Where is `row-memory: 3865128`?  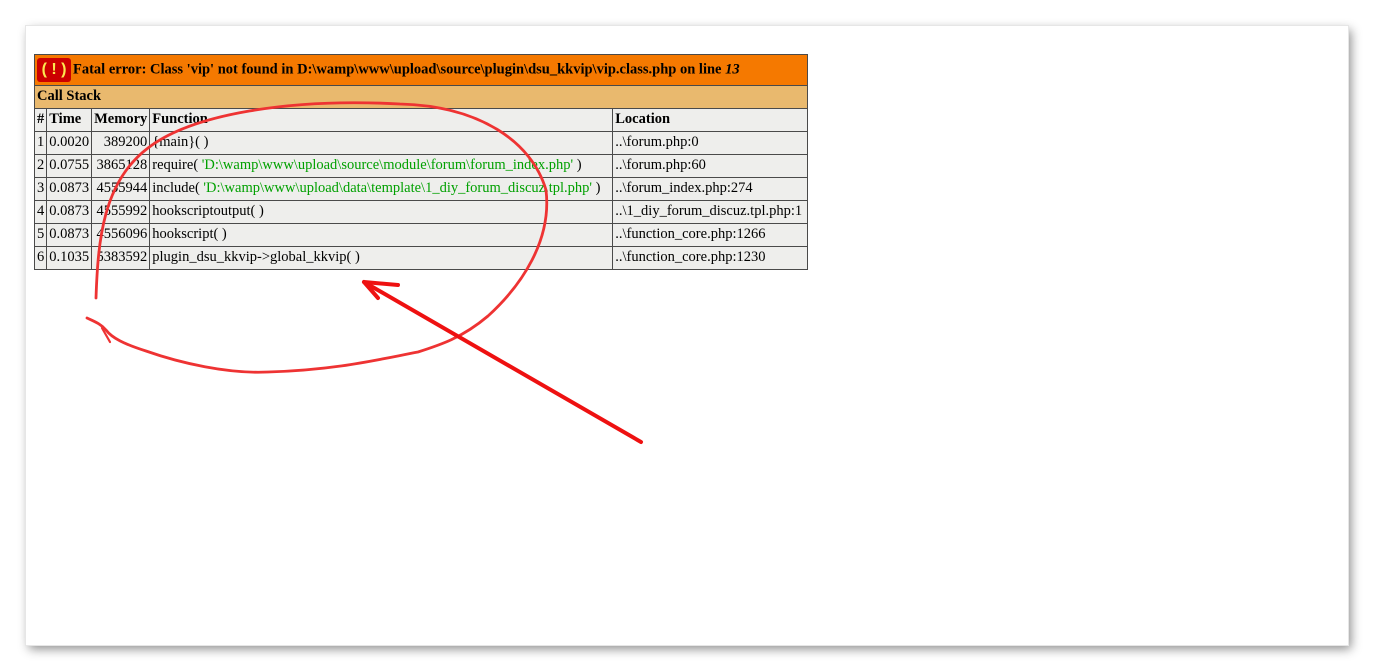 row-memory: 3865128 is located at coordinates (121, 166).